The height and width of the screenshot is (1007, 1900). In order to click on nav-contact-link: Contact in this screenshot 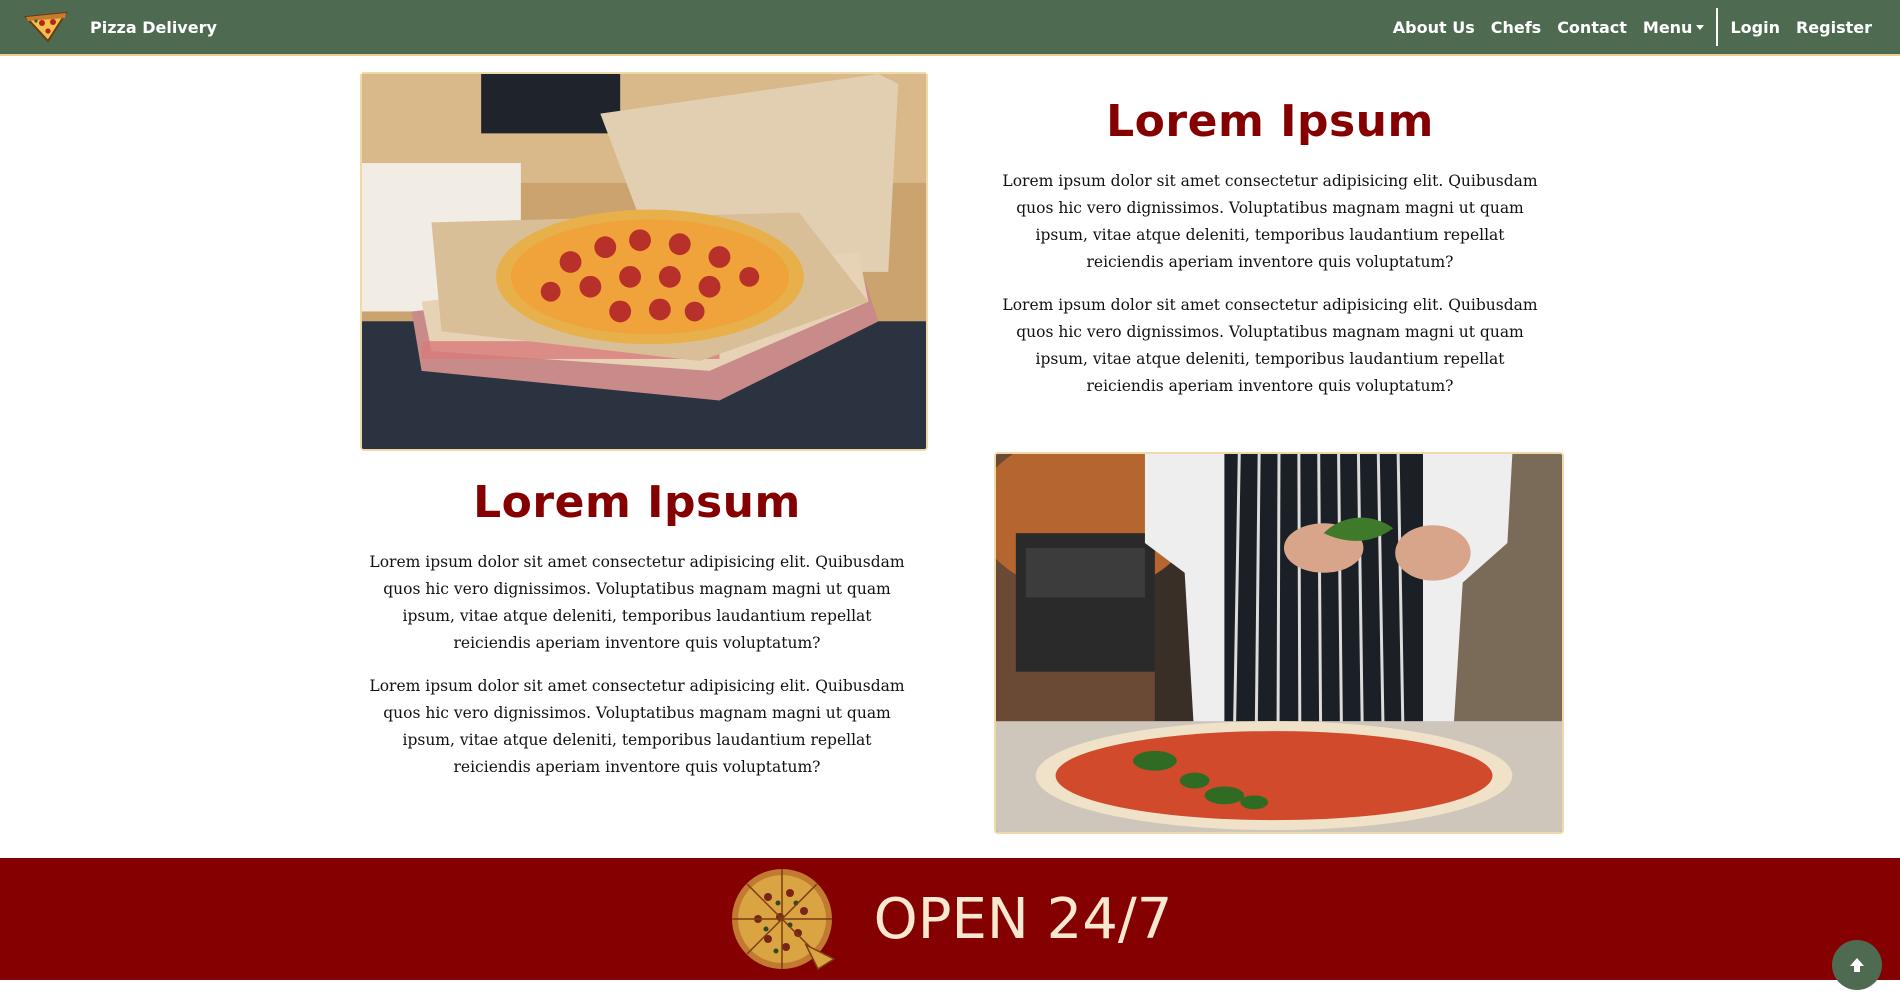, I will do `click(1592, 27)`.